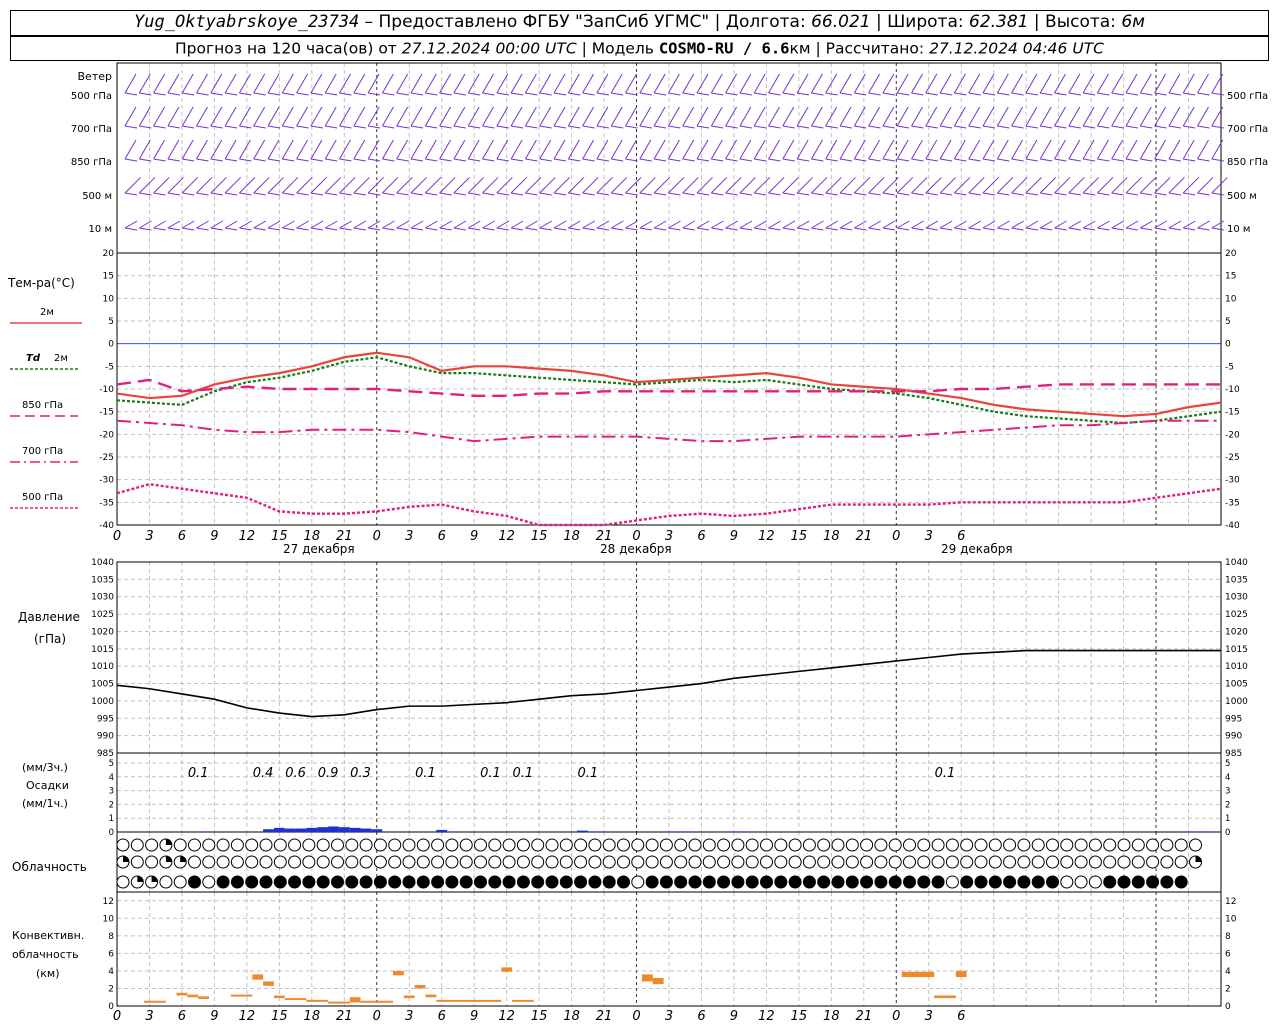 This screenshot has width=1280, height=1024. Describe the element at coordinates (319, 549) in the screenshot. I see `day-label-27: 27 декабря` at that location.